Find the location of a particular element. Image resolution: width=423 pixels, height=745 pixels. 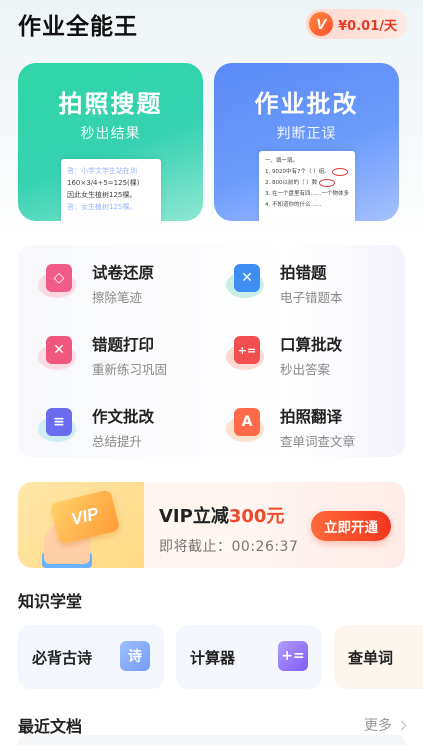

paper-line: 2. 800以前的（ ）数 is located at coordinates (291, 183).